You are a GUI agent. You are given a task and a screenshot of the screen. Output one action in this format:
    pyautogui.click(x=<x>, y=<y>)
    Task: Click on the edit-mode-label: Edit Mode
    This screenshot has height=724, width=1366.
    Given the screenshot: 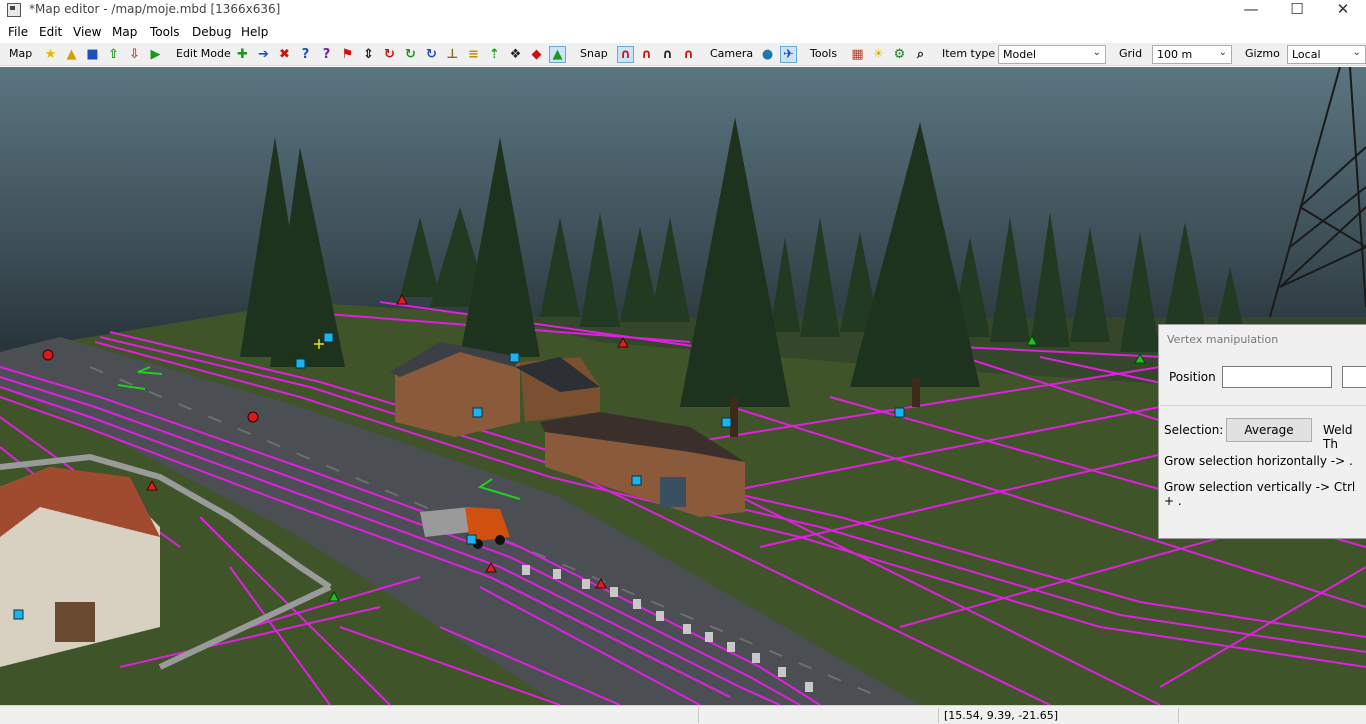 What is the action you would take?
    pyautogui.click(x=203, y=53)
    